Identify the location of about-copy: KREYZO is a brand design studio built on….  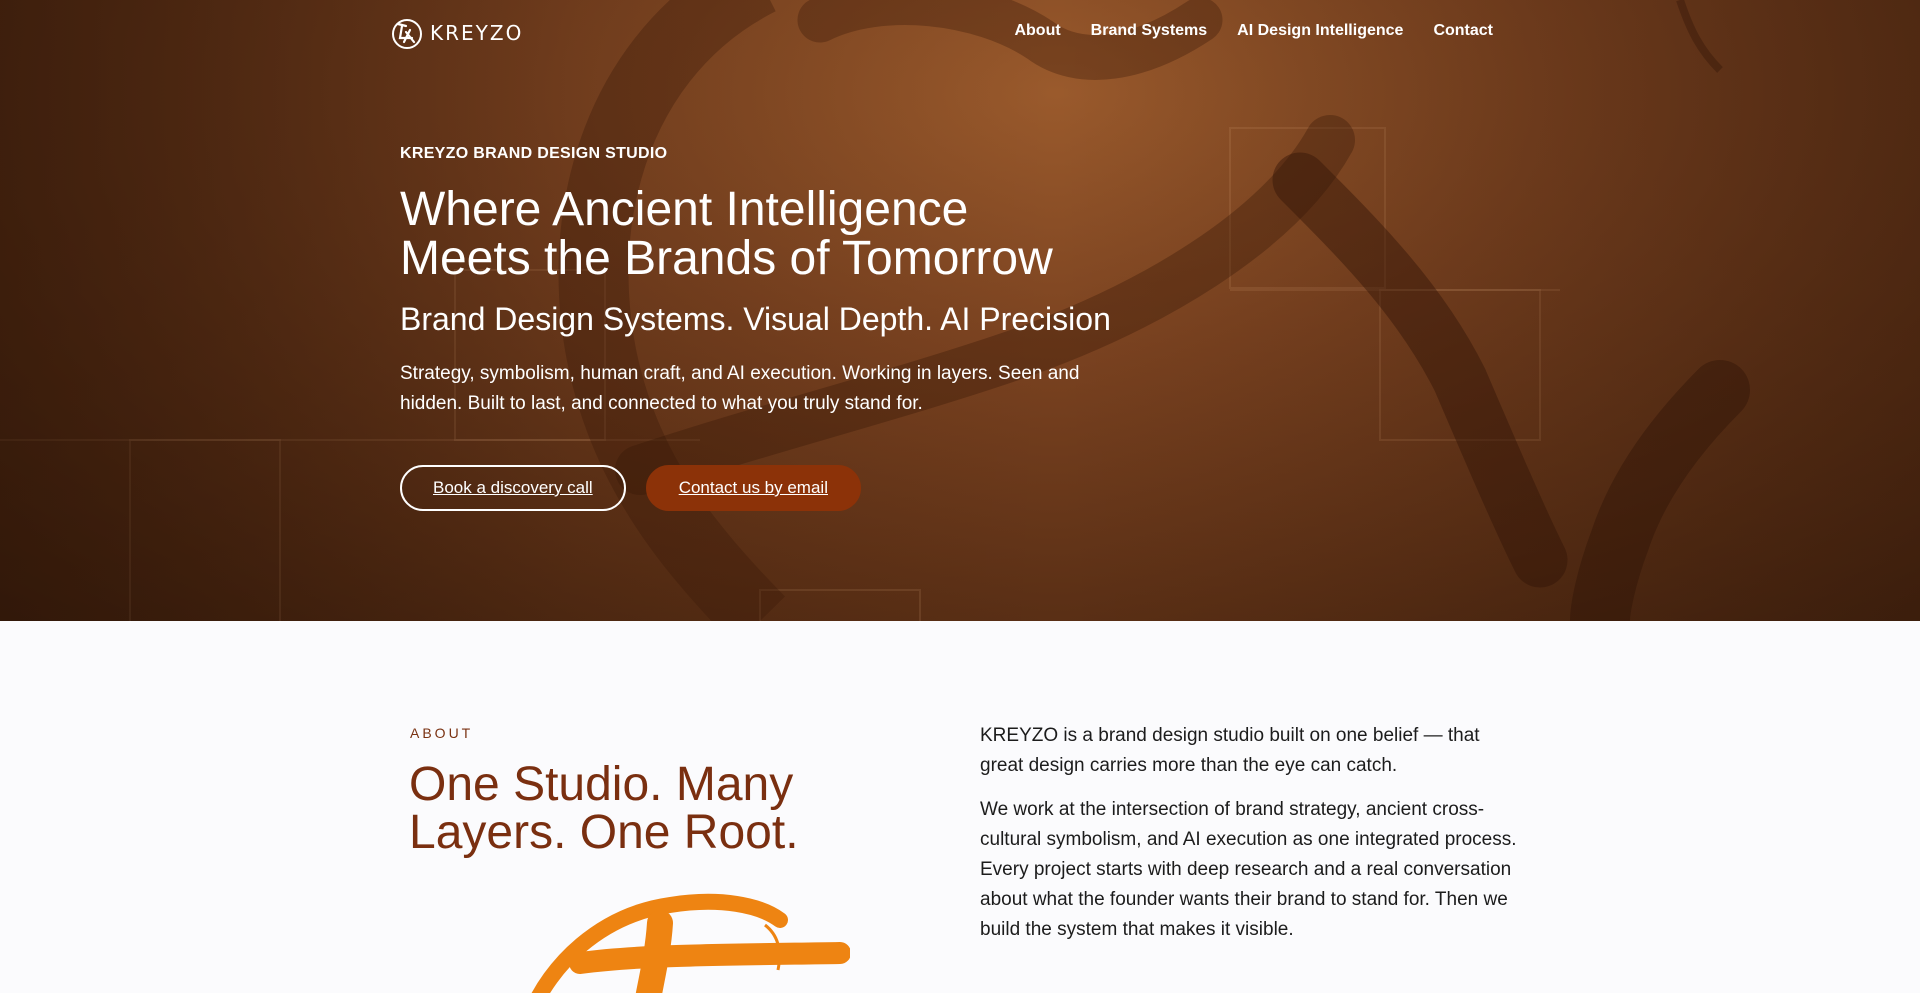
(1250, 840).